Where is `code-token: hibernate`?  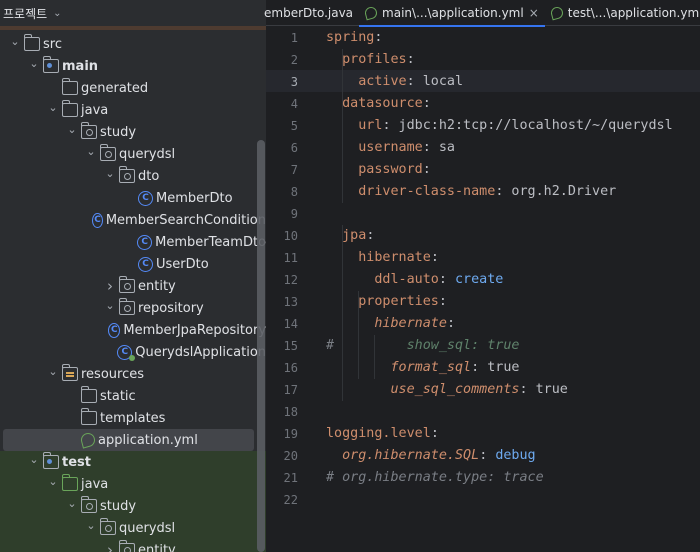 code-token: hibernate is located at coordinates (410, 323).